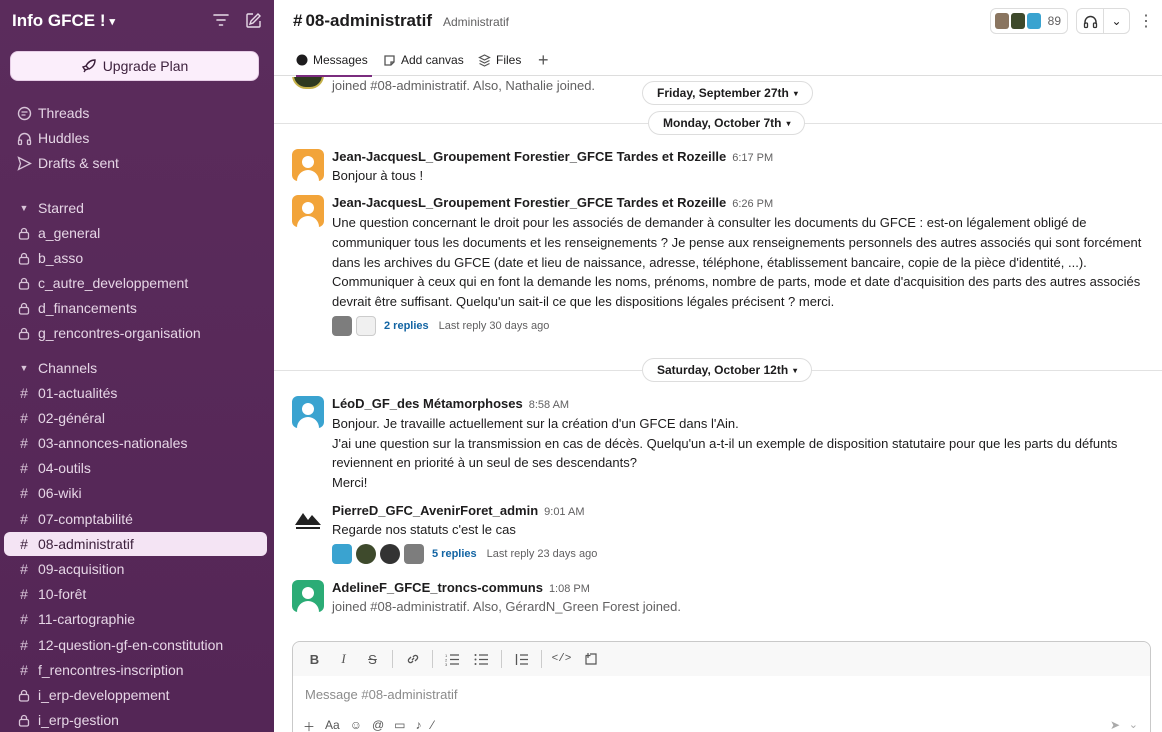 This screenshot has width=1162, height=732. Describe the element at coordinates (135, 544) in the screenshot. I see `sidebar-item-channel-active: #08-administratif` at that location.